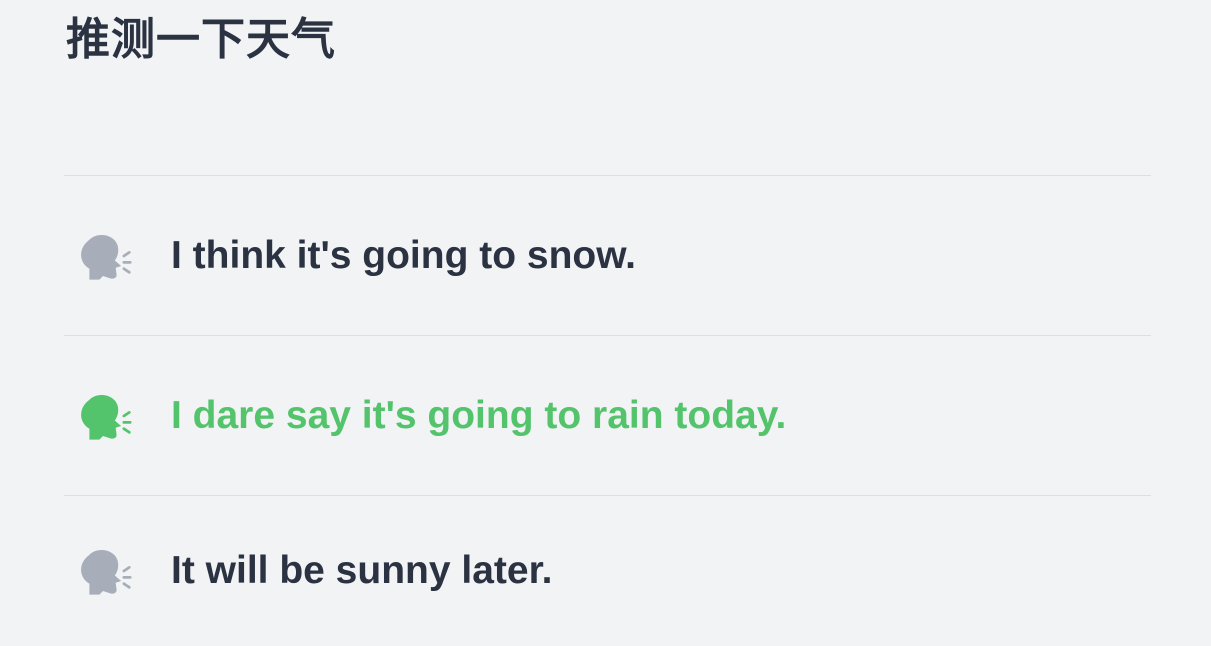 The width and height of the screenshot is (1211, 646). I want to click on phrase-text: I dare say it's going to rain today., so click(479, 415).